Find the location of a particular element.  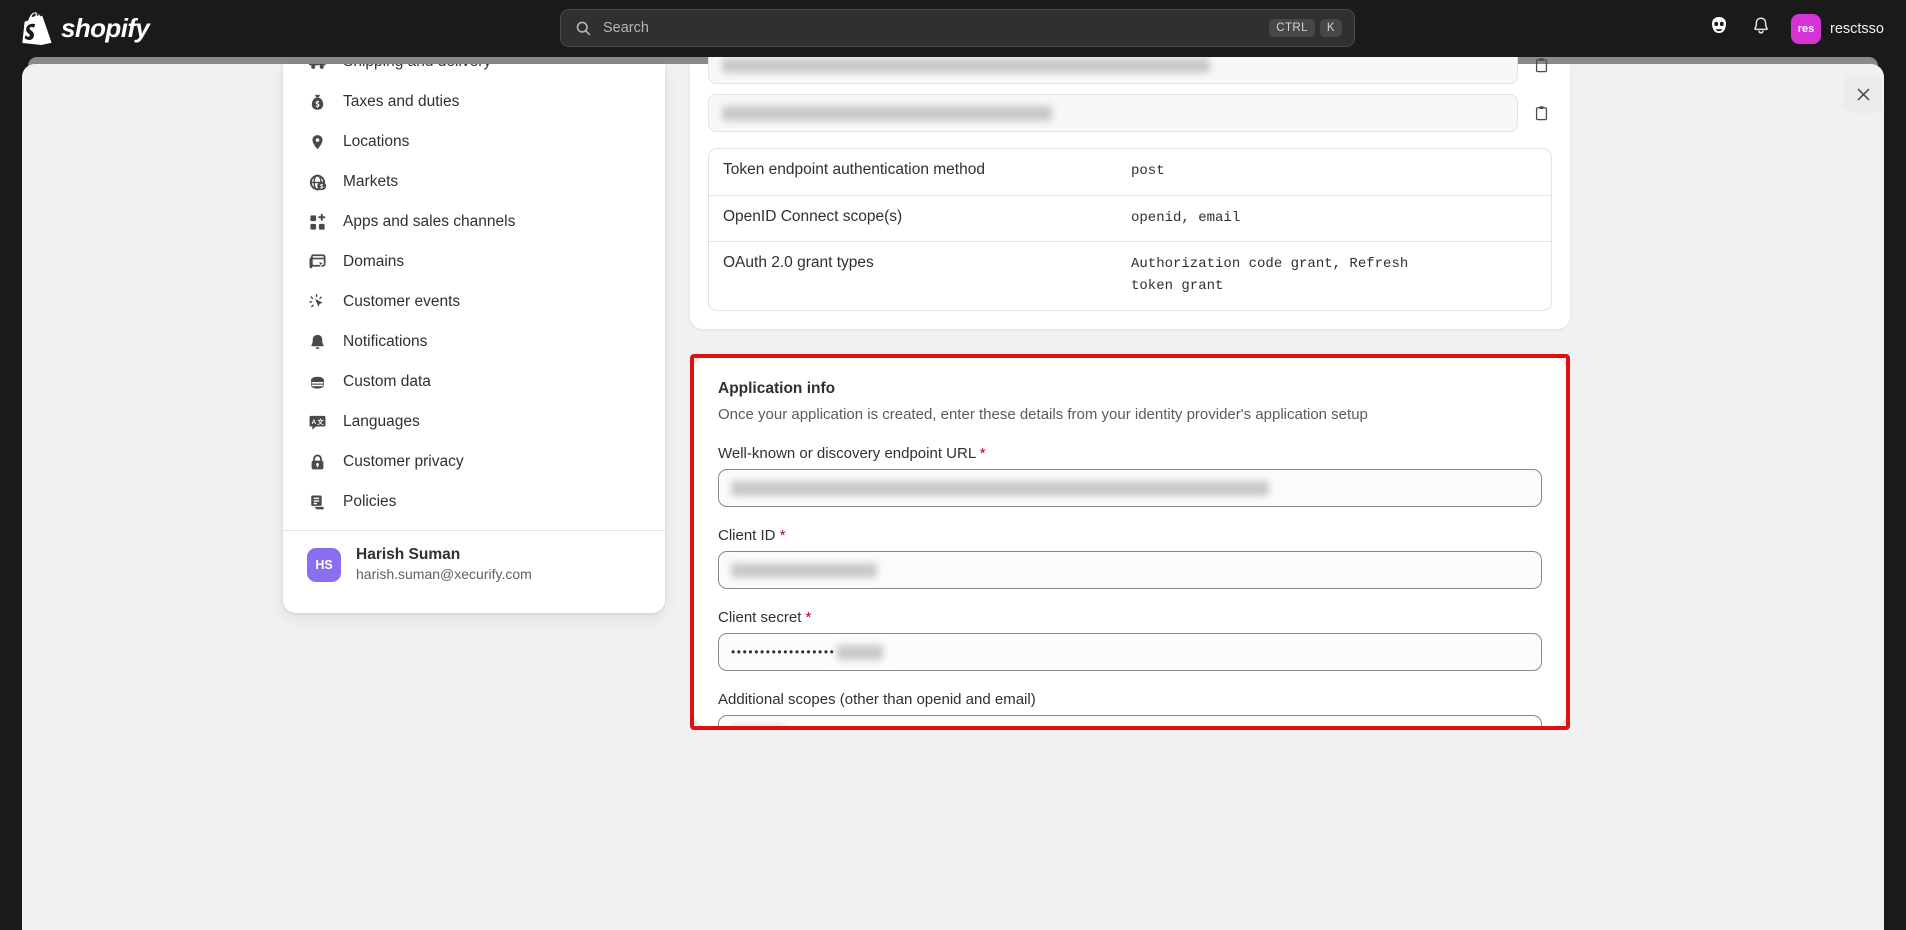

sidebar-item-taxes-and-duties: Taxes and duties is located at coordinates (474, 102).